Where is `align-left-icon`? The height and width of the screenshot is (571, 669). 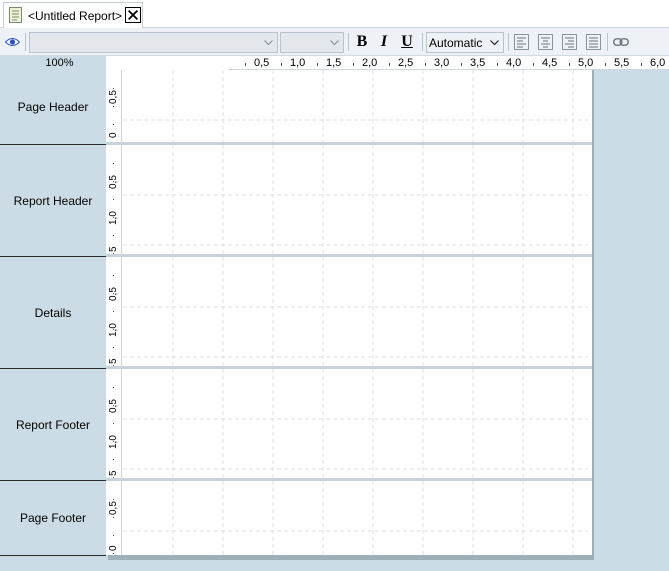
align-left-icon is located at coordinates (521, 42).